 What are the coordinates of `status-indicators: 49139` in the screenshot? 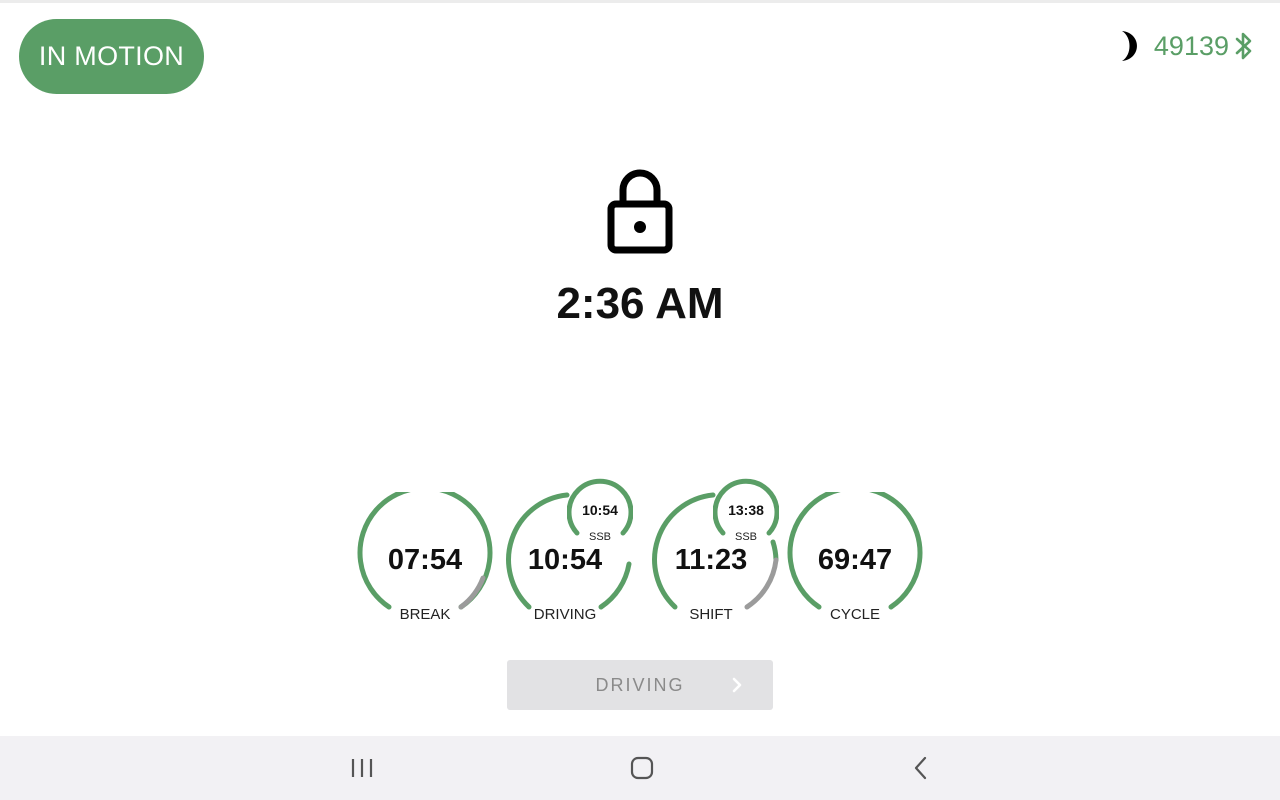 It's located at (1185, 46).